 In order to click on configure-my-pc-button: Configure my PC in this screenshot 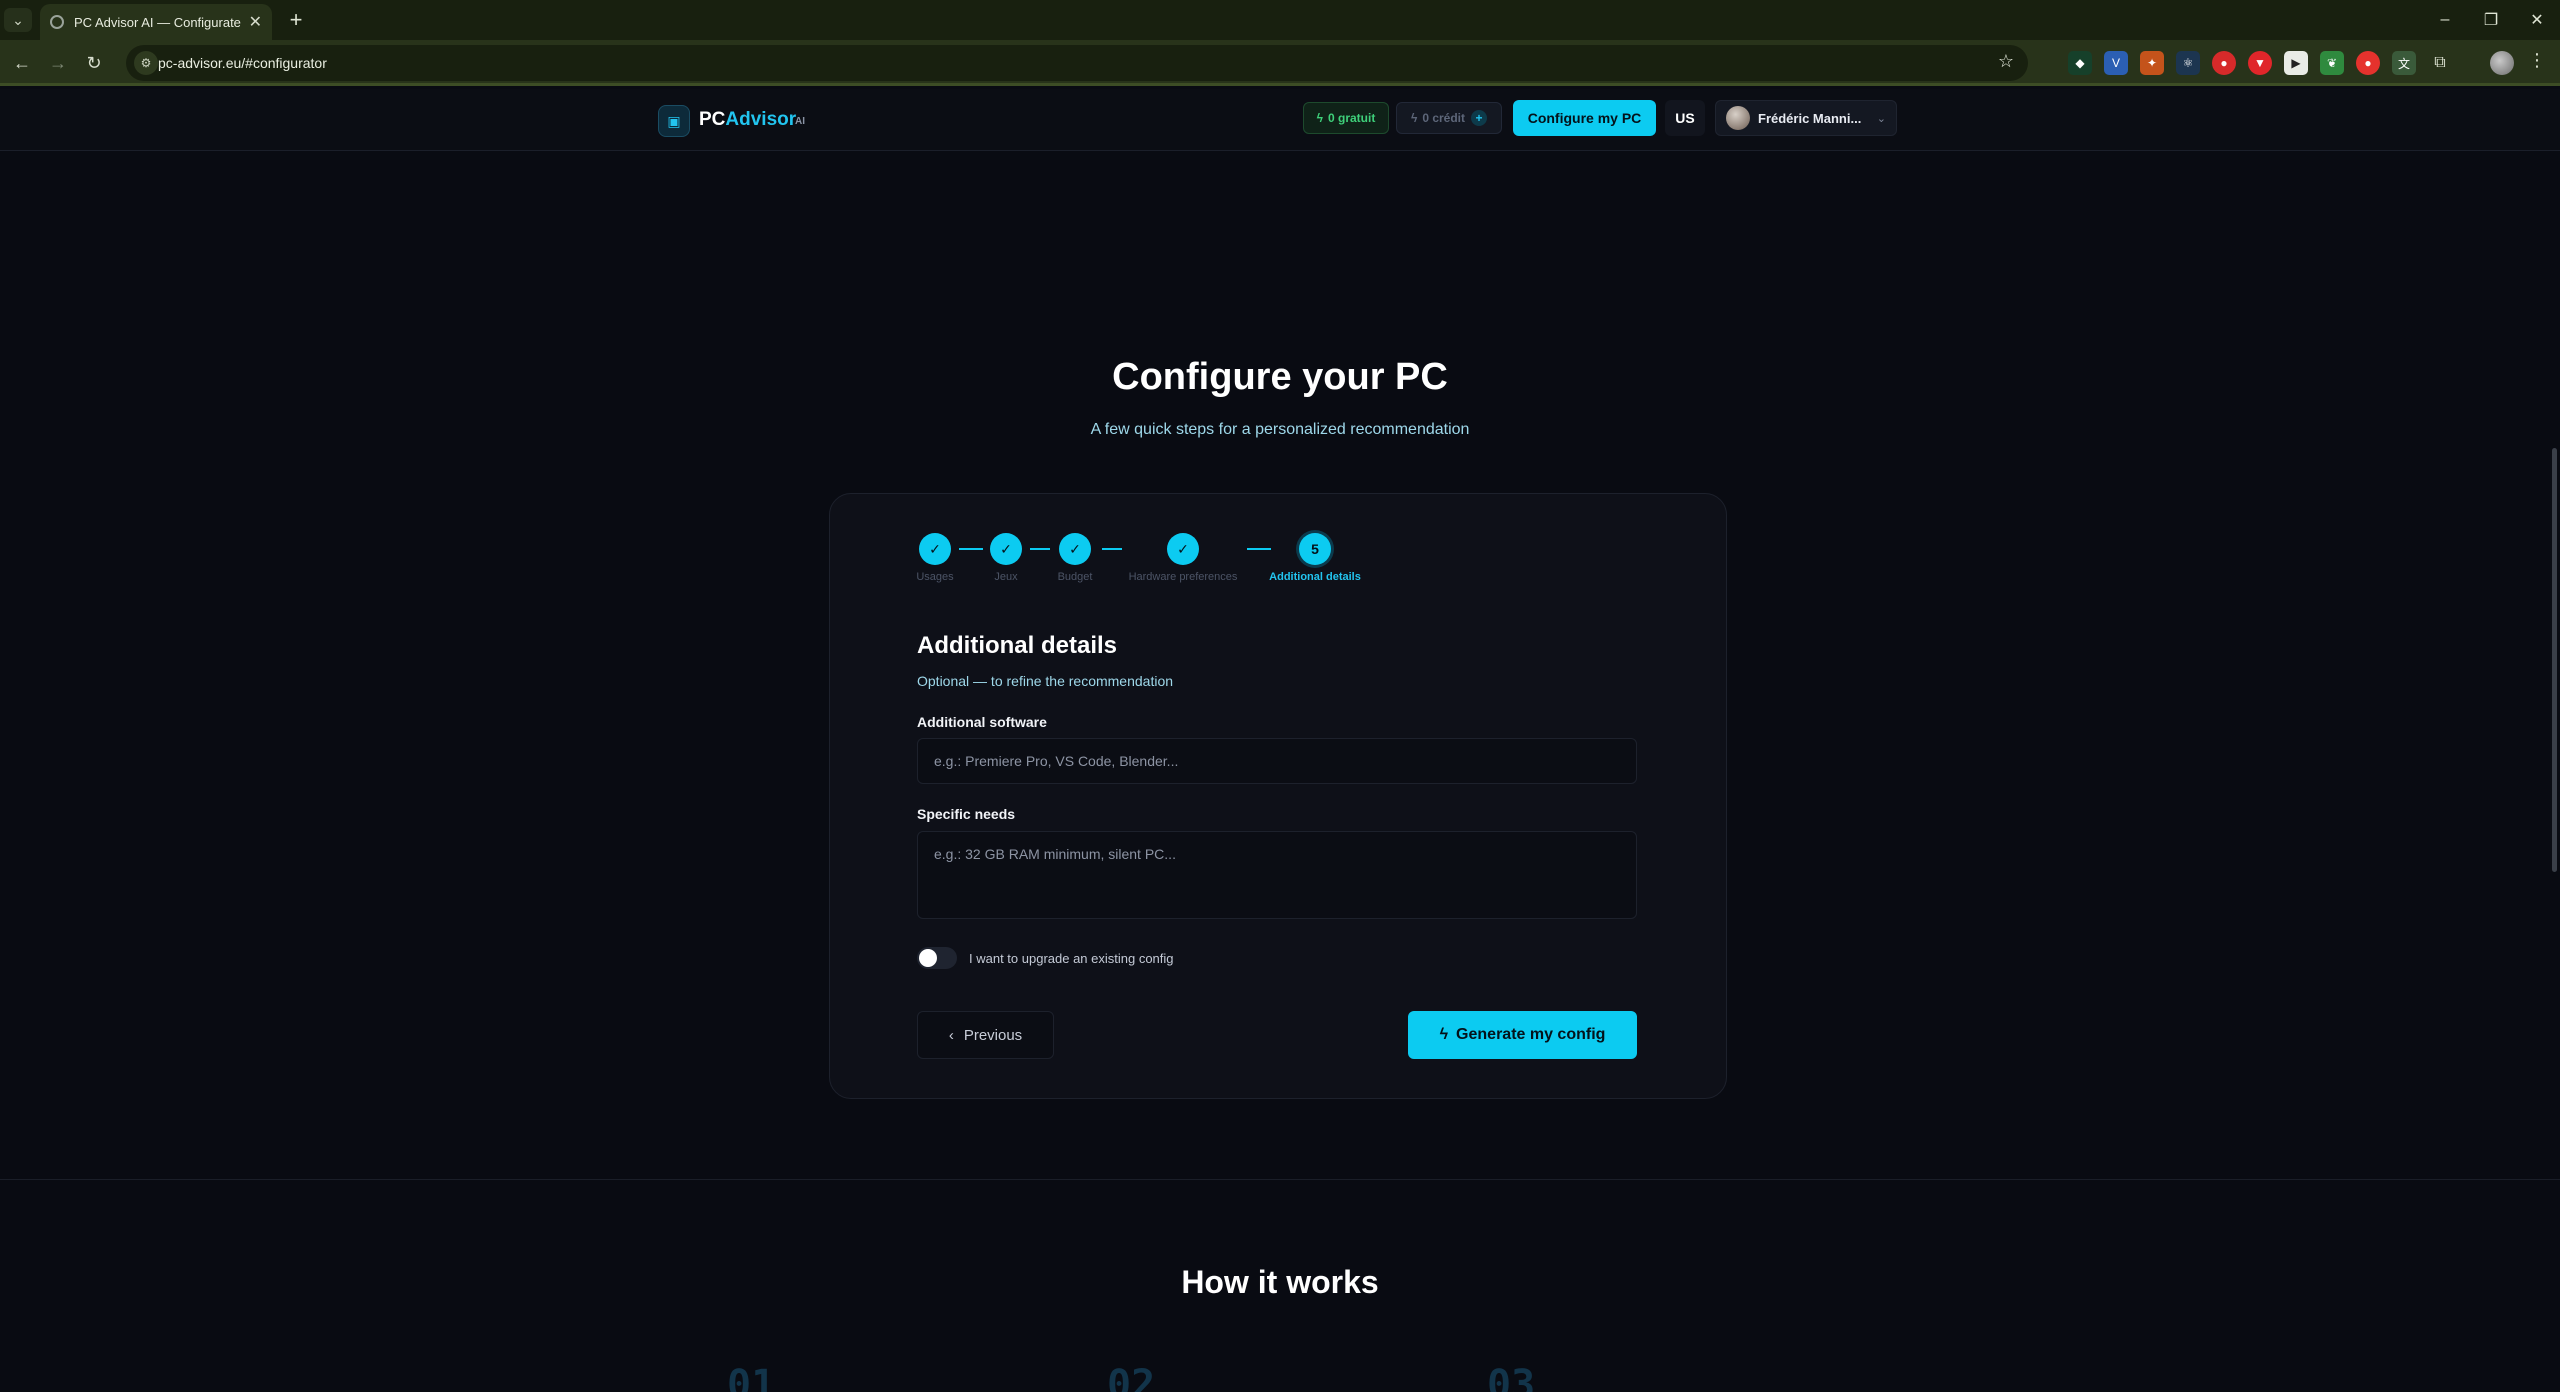, I will do `click(1584, 118)`.